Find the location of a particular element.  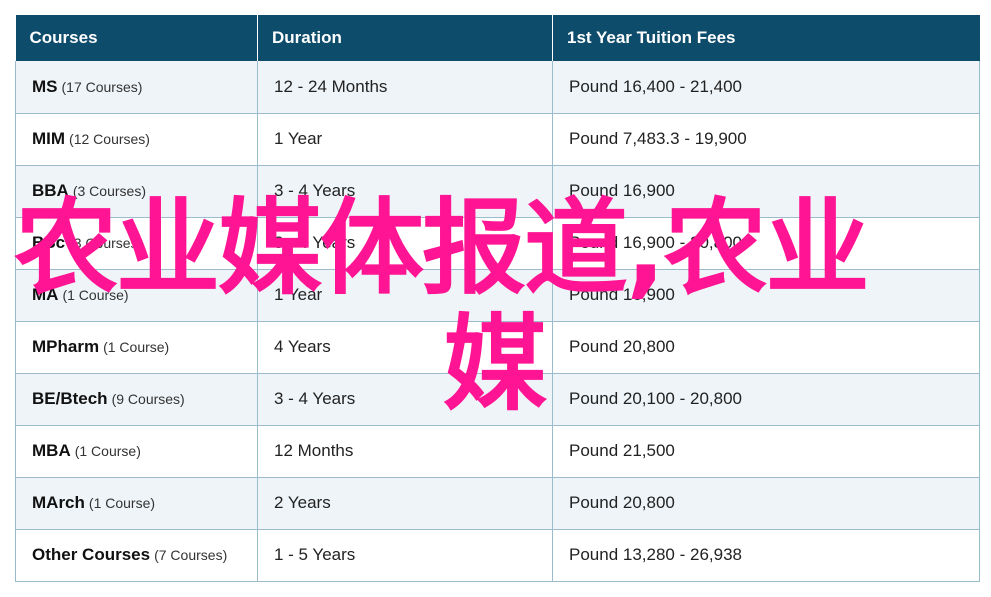

course-cell: Other Courses (7 Courses) is located at coordinates (136, 555).